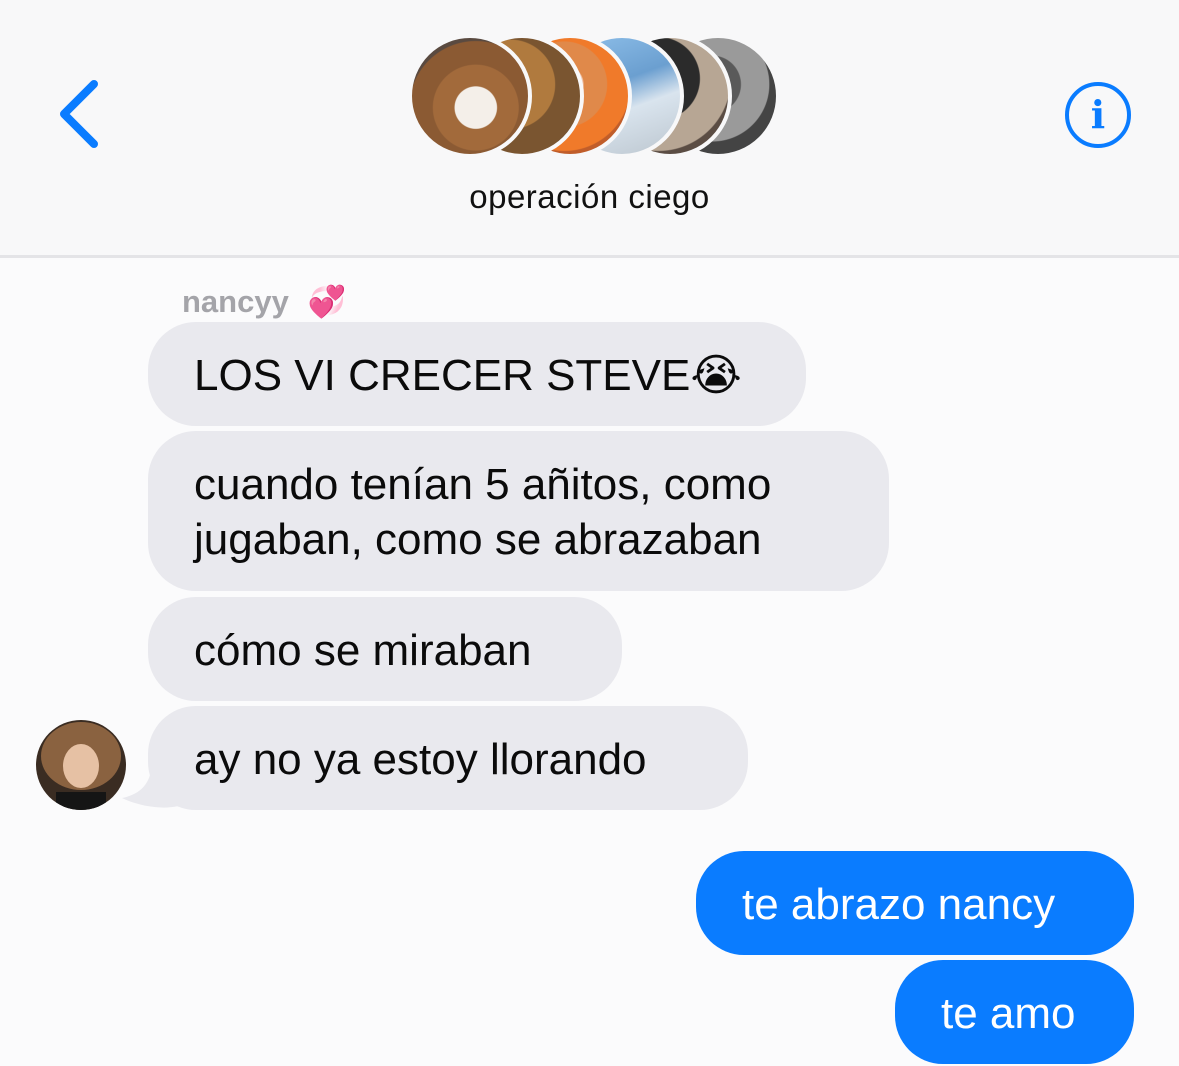  What do you see at coordinates (327, 301) in the screenshot?
I see `sender-emoji: 💞` at bounding box center [327, 301].